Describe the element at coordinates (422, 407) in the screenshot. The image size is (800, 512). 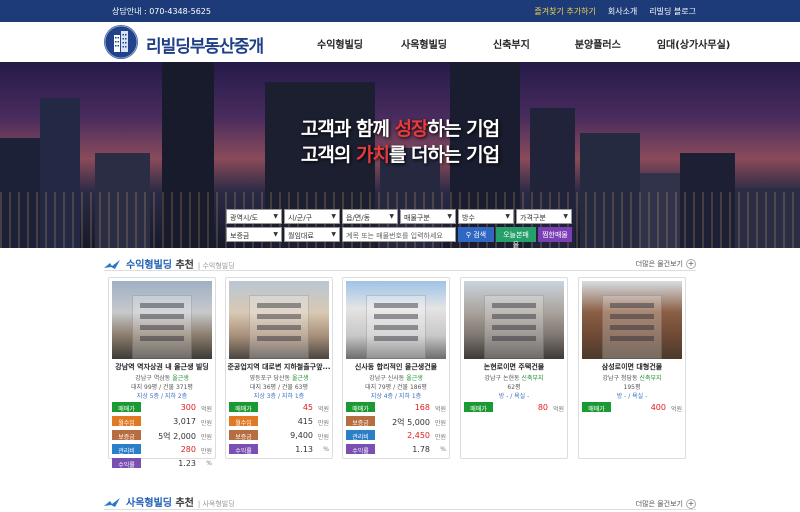
I see `price-value: 168` at that location.